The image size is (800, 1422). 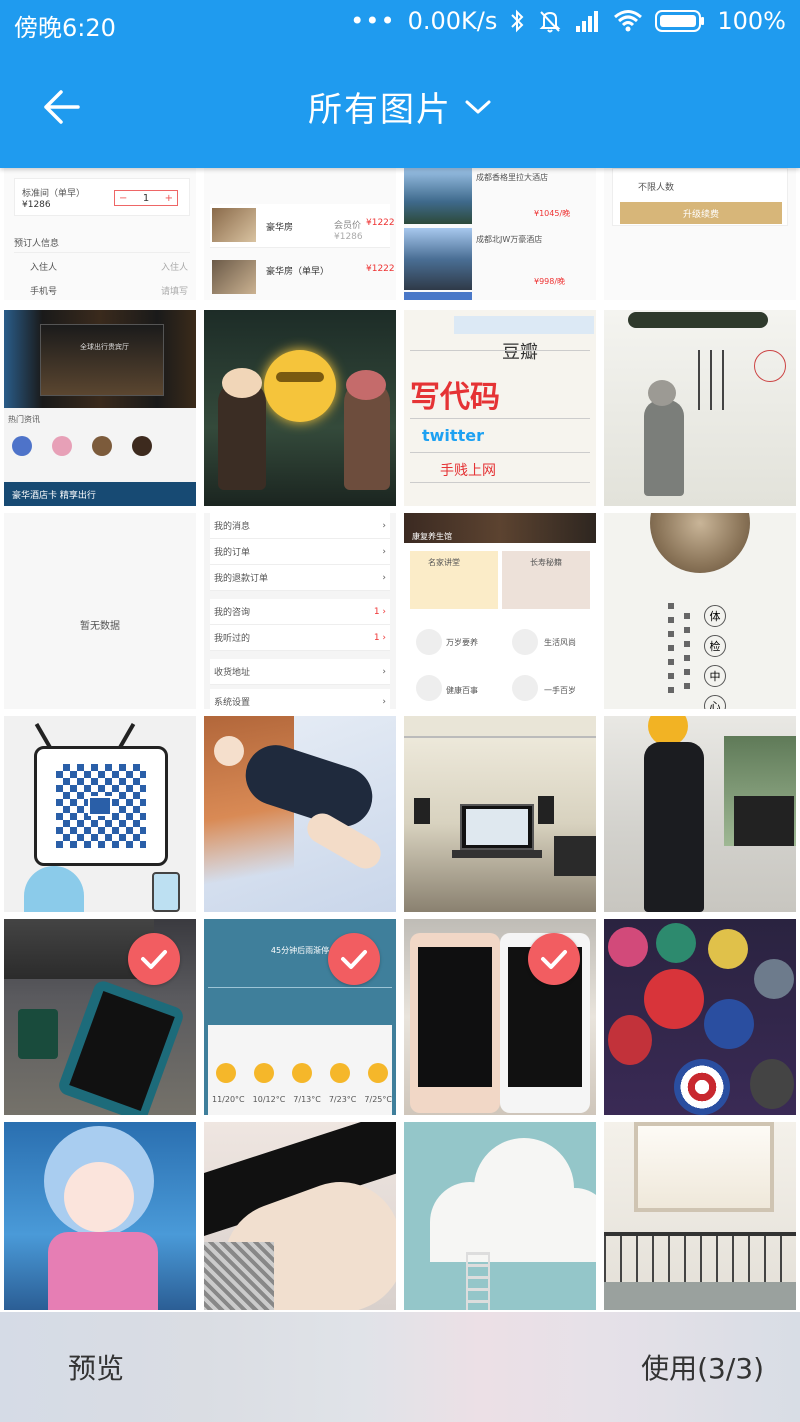 I want to click on toolbar: 所有图片, so click(x=400, y=107).